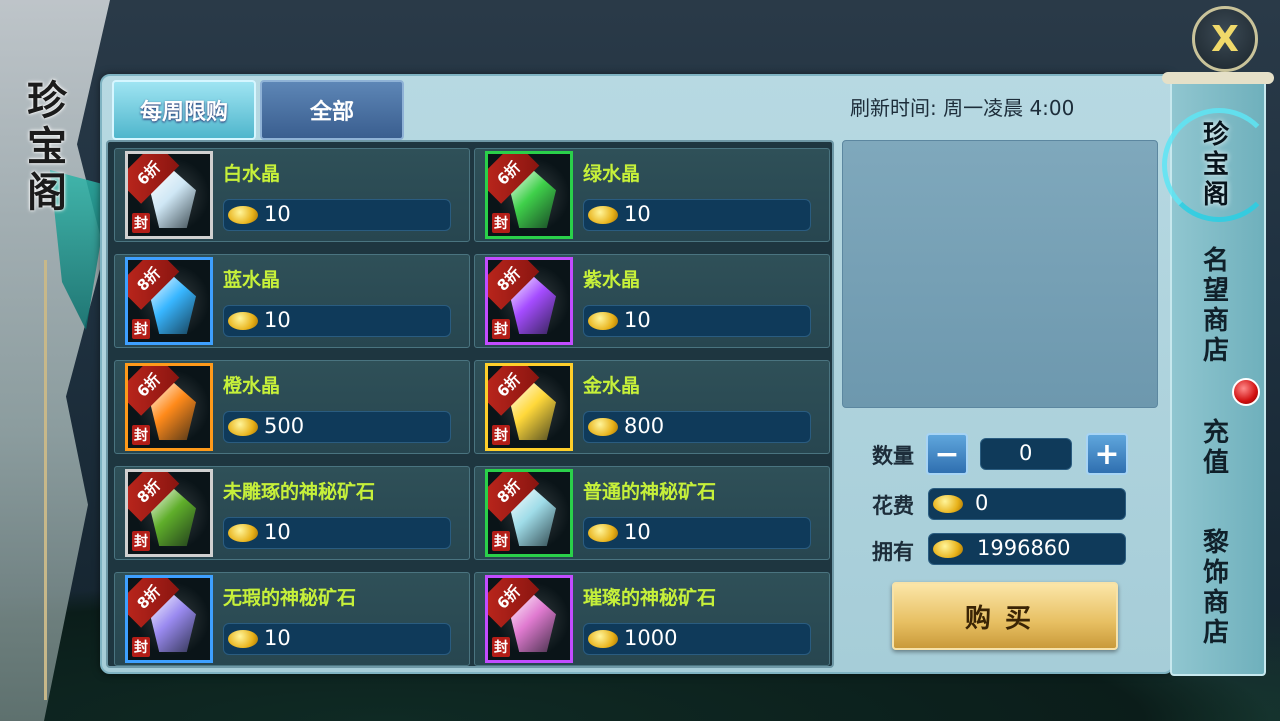  What do you see at coordinates (1216, 448) in the screenshot?
I see `side-tab-recharge: 充值` at bounding box center [1216, 448].